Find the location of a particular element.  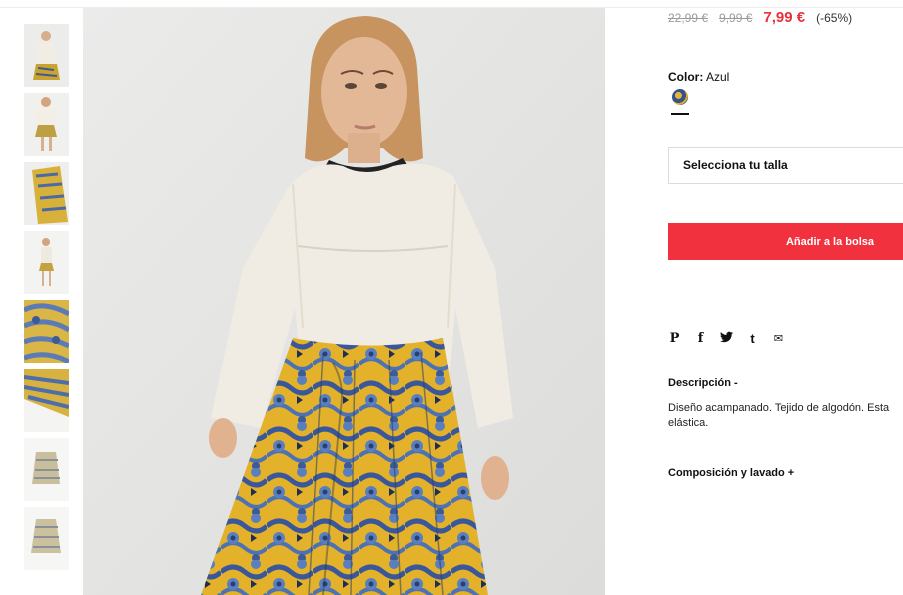

color-swatch-azul is located at coordinates (680, 97).